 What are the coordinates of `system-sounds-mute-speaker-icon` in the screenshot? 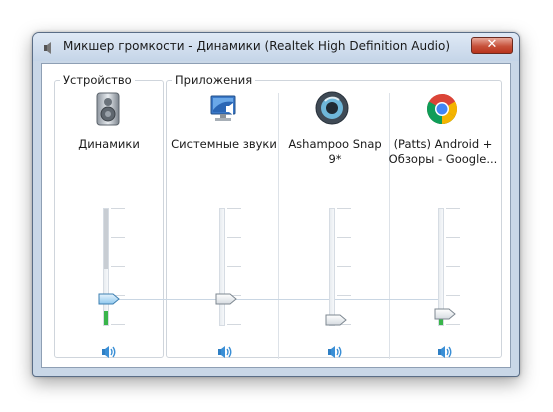 It's located at (225, 352).